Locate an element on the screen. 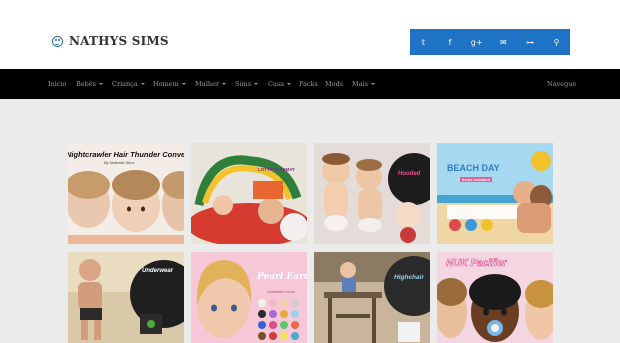 The image size is (620, 343). nav-item-mais: Mais is located at coordinates (363, 84).